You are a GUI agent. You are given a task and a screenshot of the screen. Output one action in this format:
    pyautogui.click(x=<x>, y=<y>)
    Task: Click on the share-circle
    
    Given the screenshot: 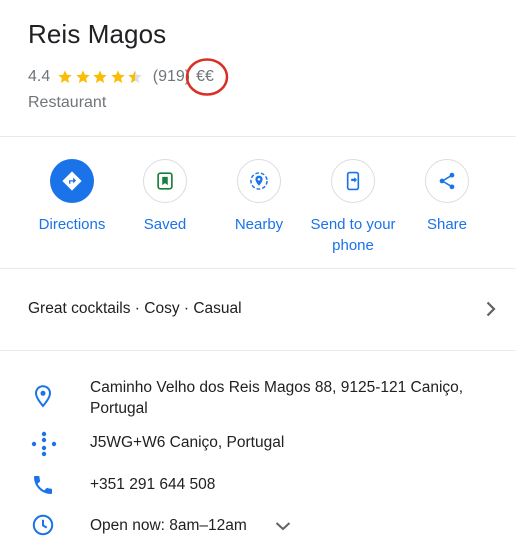 What is the action you would take?
    pyautogui.click(x=447, y=181)
    